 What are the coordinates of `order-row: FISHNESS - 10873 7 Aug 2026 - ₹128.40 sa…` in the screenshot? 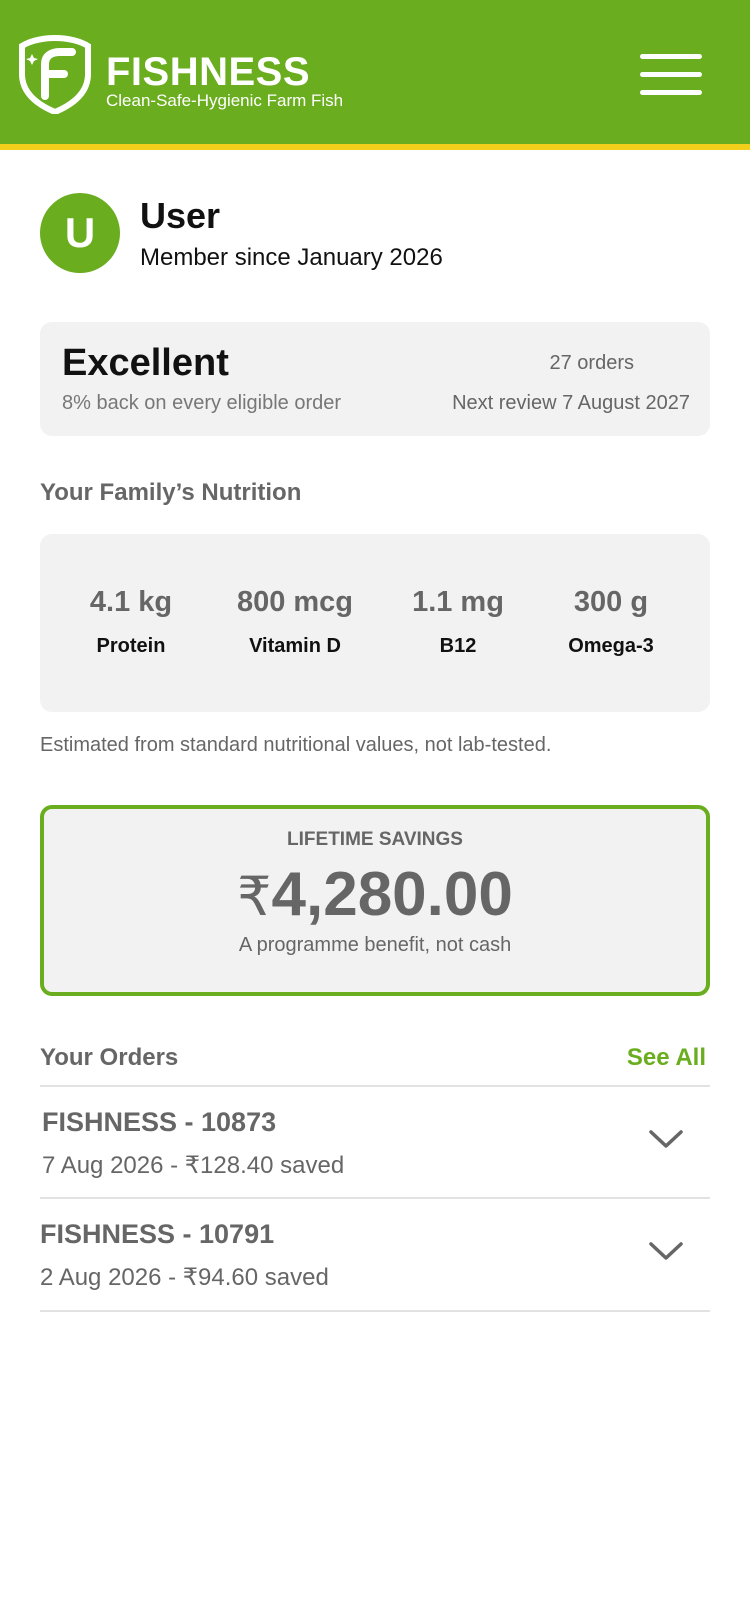 It's located at (375, 1142).